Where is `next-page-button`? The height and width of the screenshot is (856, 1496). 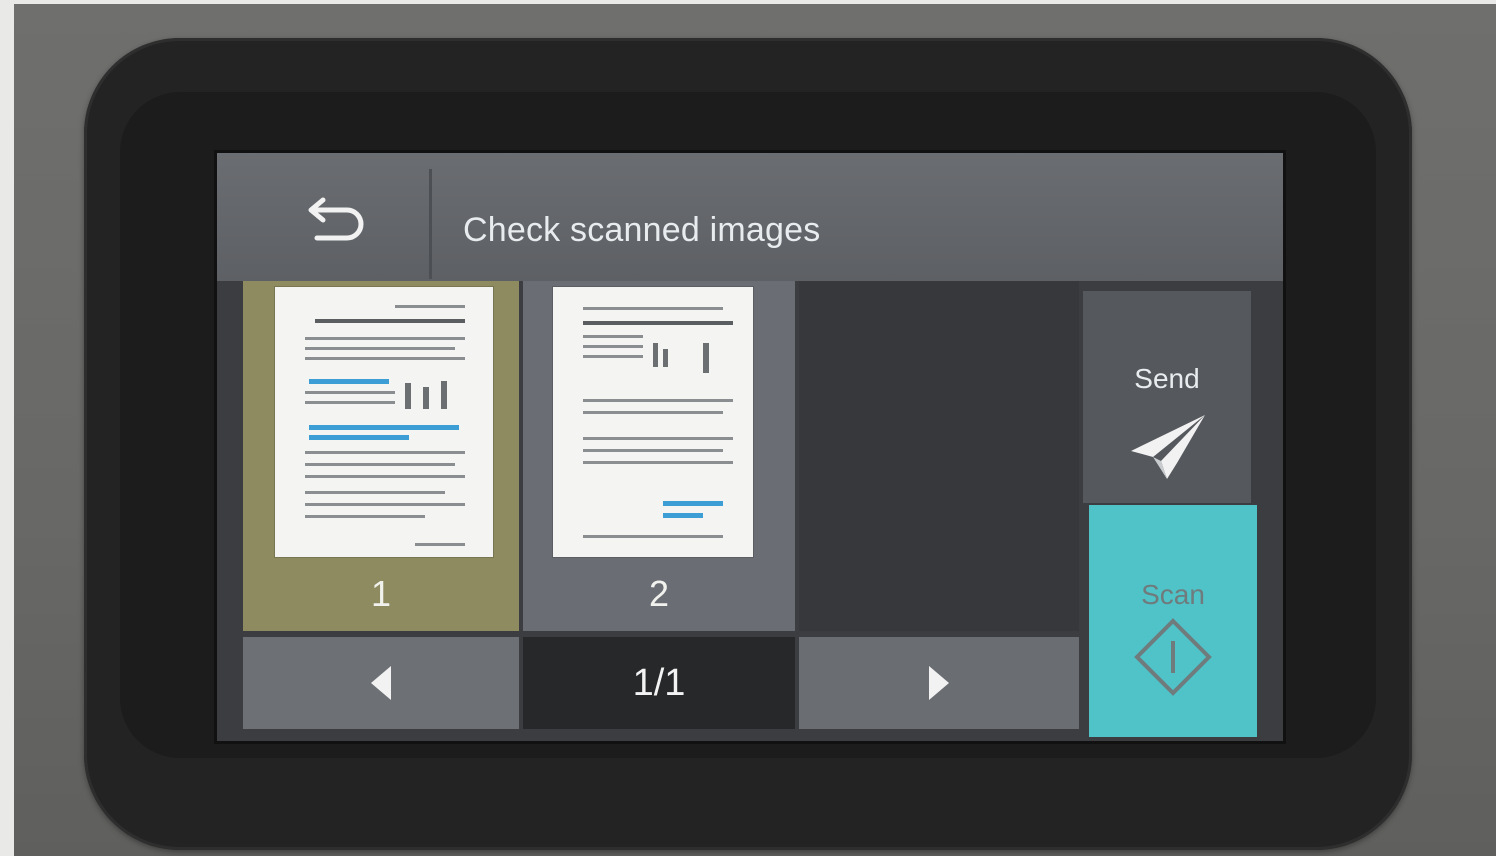 next-page-button is located at coordinates (939, 683).